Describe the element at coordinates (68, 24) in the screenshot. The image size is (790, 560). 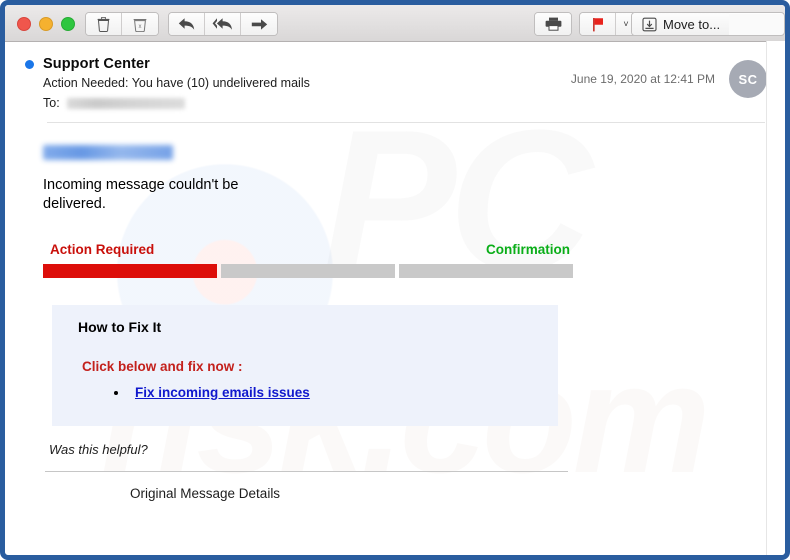
I see `zoom-window-button` at that location.